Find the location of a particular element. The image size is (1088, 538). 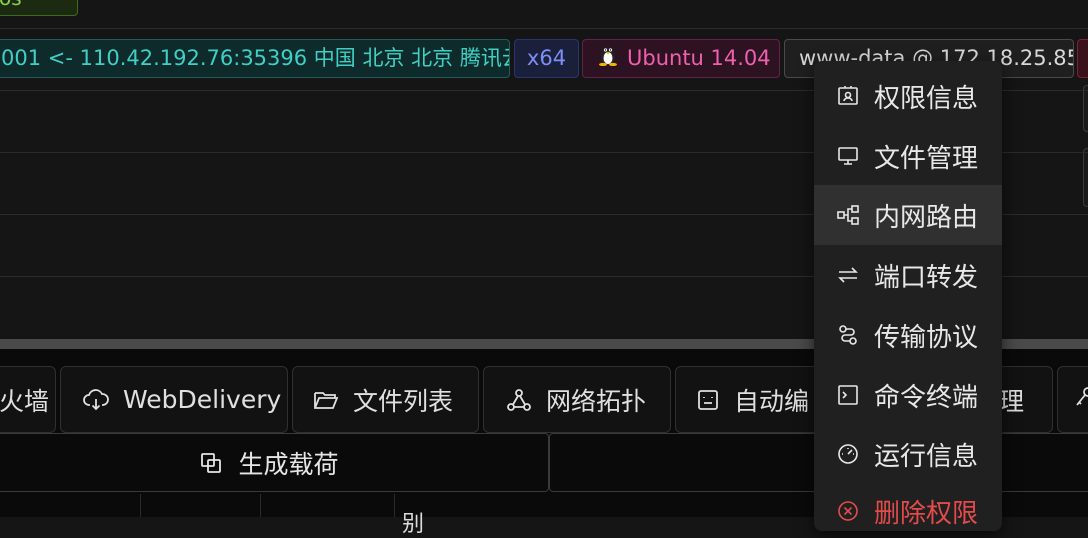

cloud-download-icon is located at coordinates (96, 399).